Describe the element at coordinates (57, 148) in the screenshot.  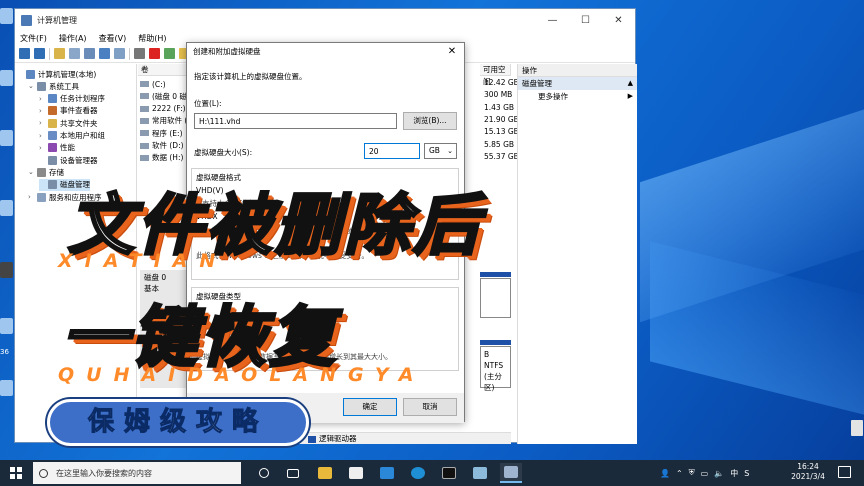
I see `tree-item: › 性能` at that location.